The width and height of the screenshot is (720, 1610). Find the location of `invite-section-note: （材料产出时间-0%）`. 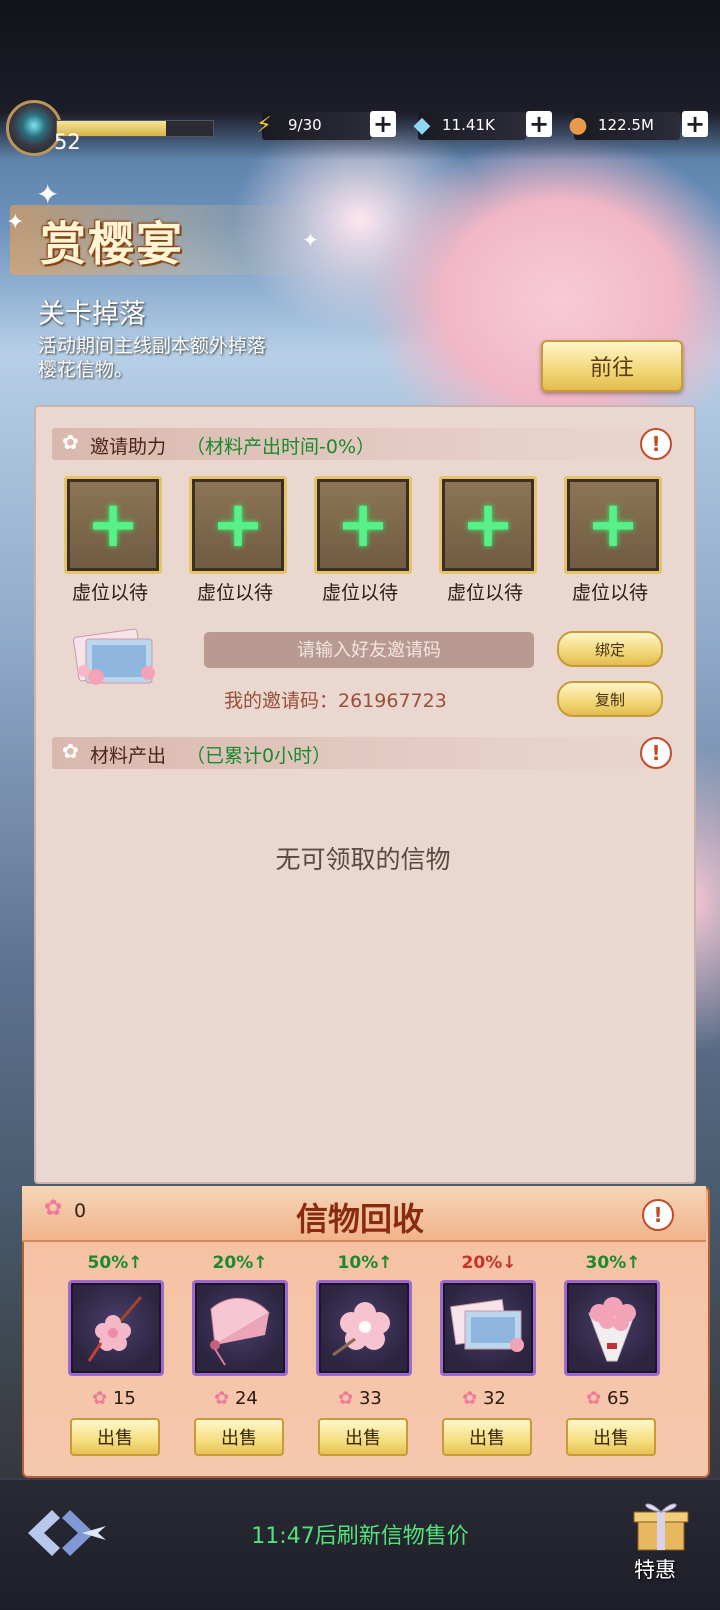

invite-section-note: （材料产出时间-0%） is located at coordinates (280, 447).